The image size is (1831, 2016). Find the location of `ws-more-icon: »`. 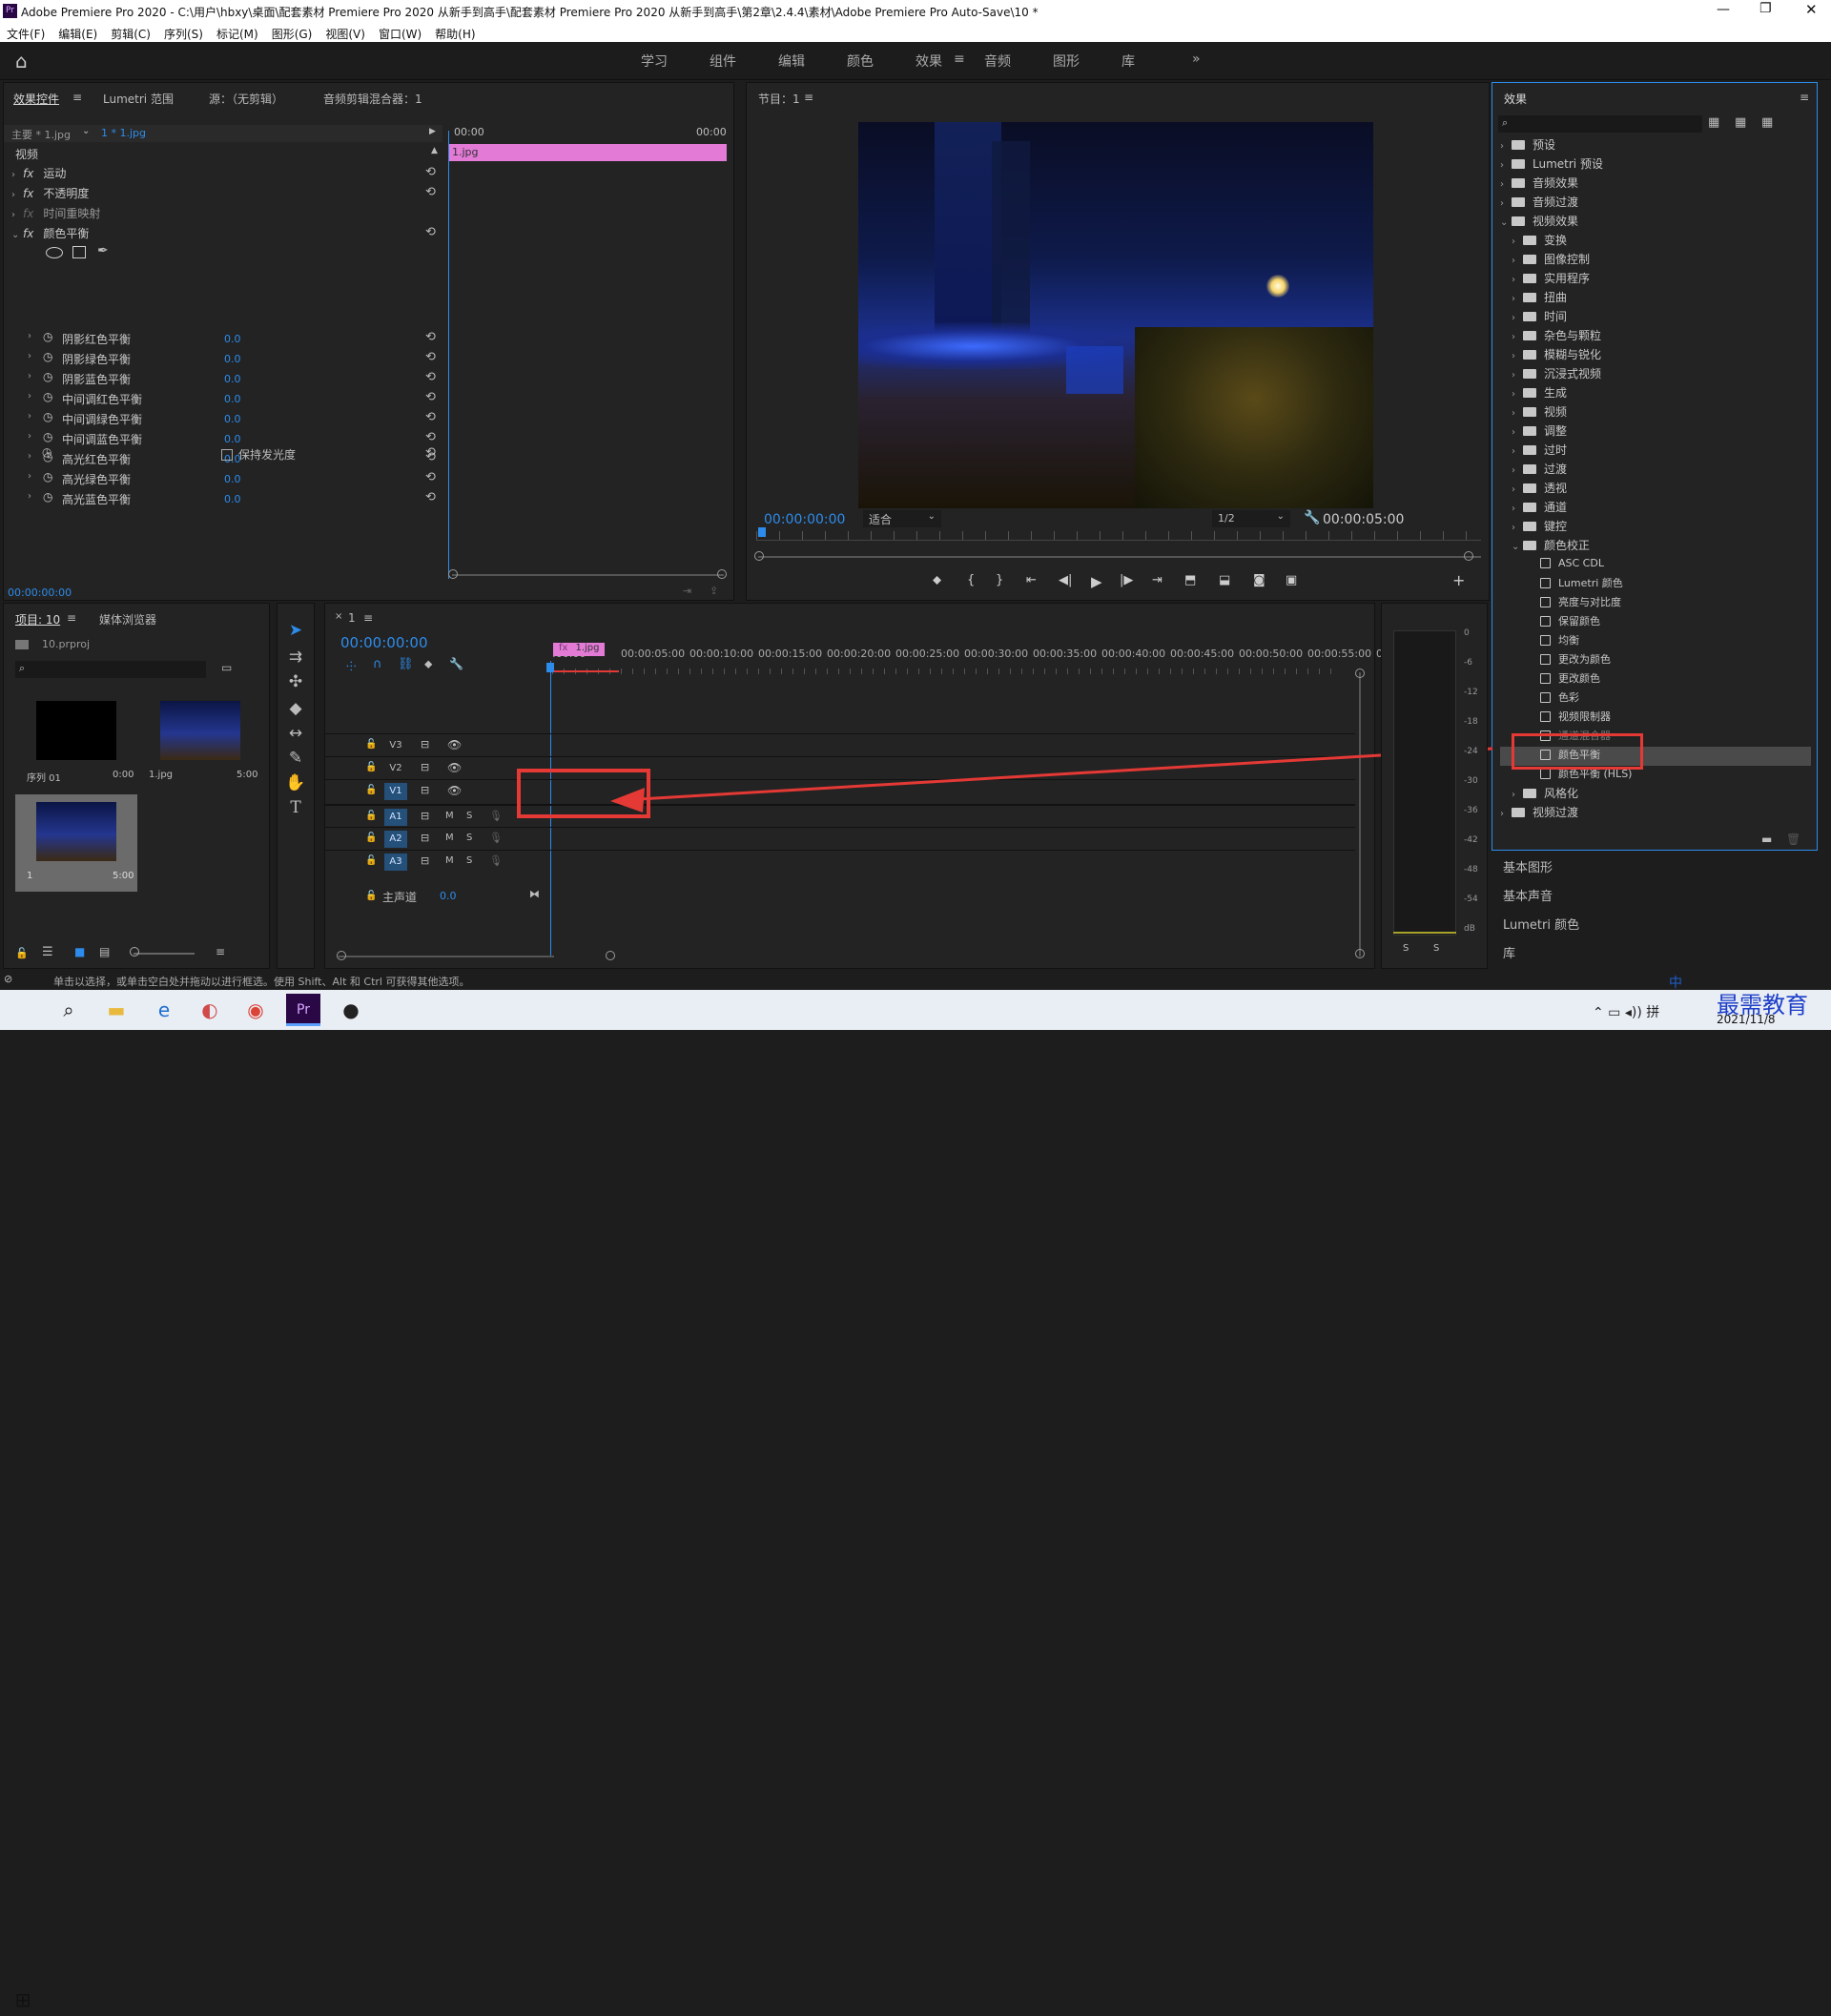

ws-more-icon: » is located at coordinates (1196, 59).